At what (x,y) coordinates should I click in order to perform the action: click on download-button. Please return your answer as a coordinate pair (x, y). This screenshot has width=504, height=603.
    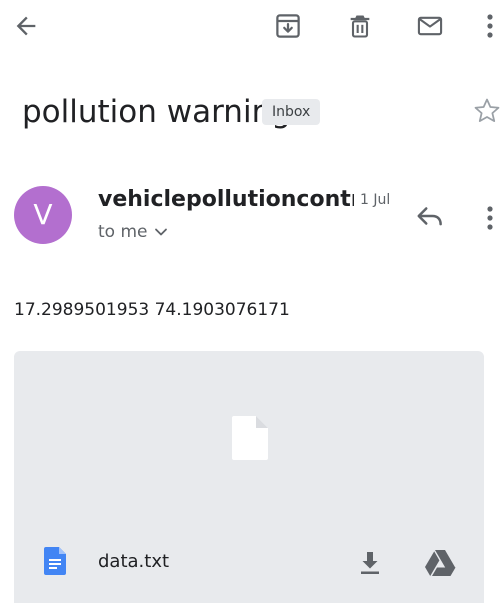
    Looking at the image, I should click on (370, 563).